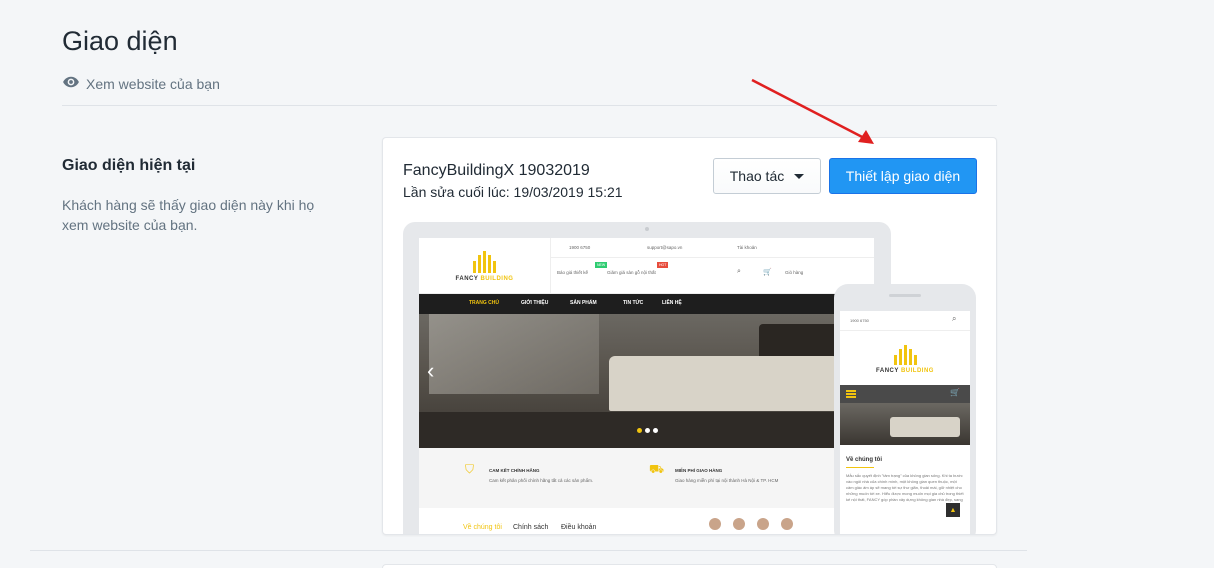  I want to click on mobile-logo: FANCY BUILDING, so click(905, 358).